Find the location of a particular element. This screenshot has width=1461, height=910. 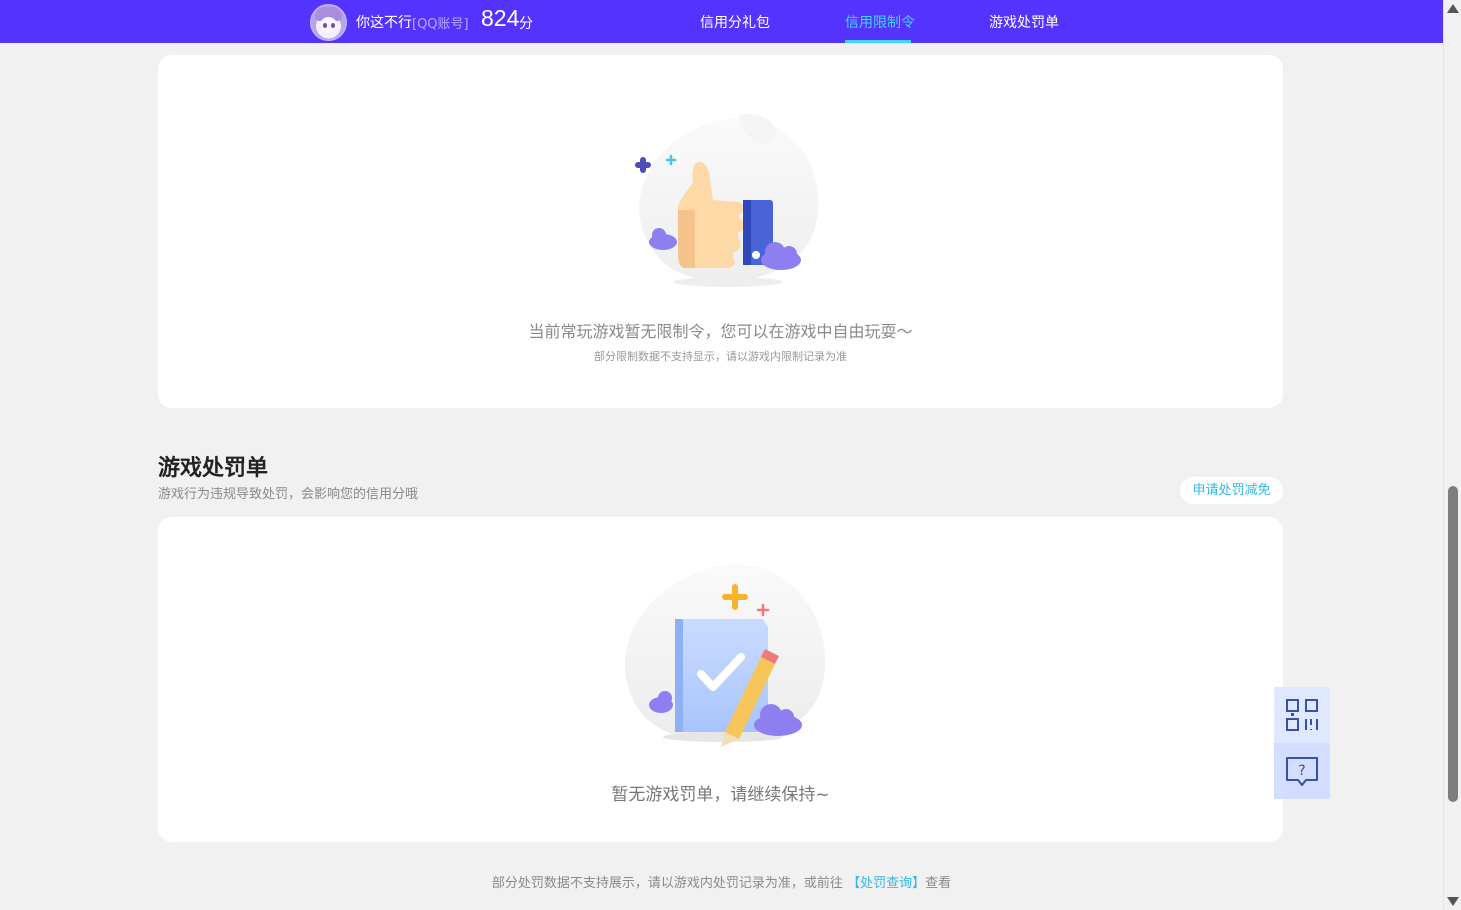

footer-note-suffix: 查看 is located at coordinates (938, 883).